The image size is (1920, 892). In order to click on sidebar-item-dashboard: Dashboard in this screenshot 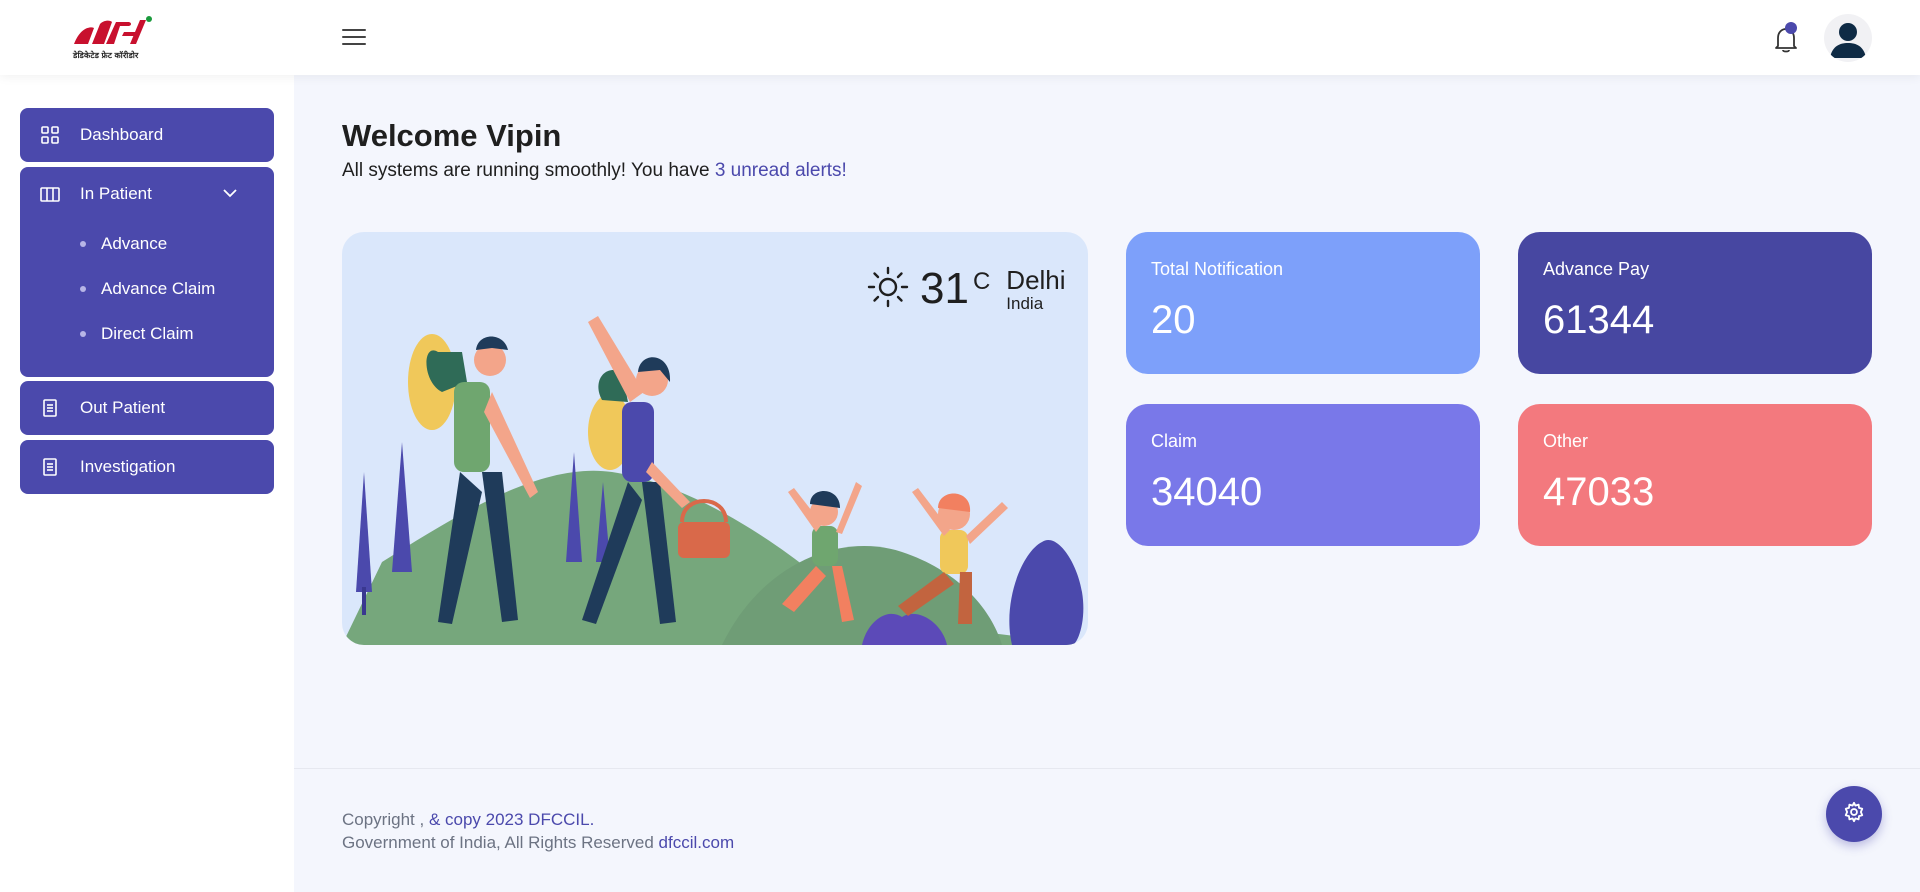, I will do `click(147, 135)`.